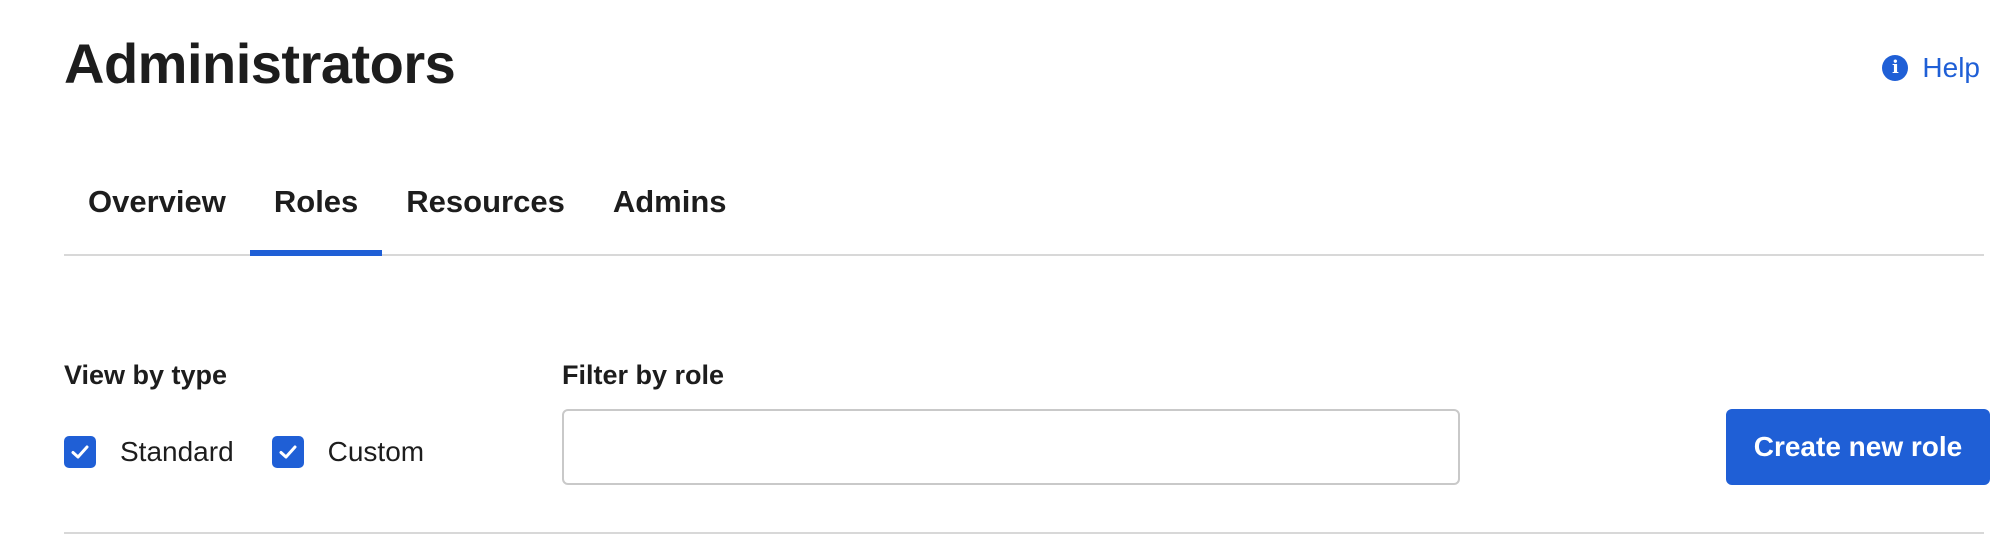 Image resolution: width=2010 pixels, height=536 pixels. I want to click on view-by-type-label: View by type, so click(146, 375).